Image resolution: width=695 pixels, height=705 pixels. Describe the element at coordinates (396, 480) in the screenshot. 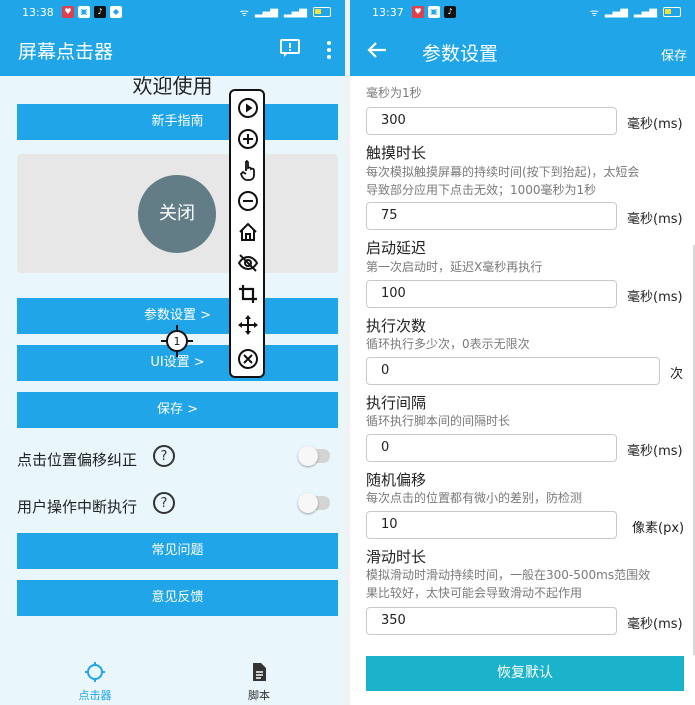

I see `section-title-random-offset: 随机偏移` at that location.